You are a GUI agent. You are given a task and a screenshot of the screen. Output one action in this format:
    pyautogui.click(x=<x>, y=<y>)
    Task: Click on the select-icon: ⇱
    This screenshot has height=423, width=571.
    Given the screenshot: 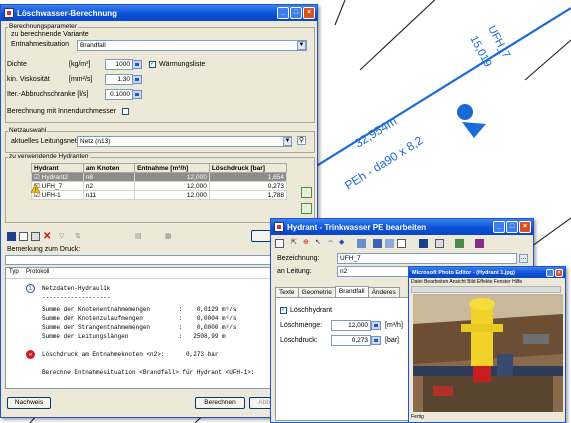 What is the action you would take?
    pyautogui.click(x=295, y=242)
    